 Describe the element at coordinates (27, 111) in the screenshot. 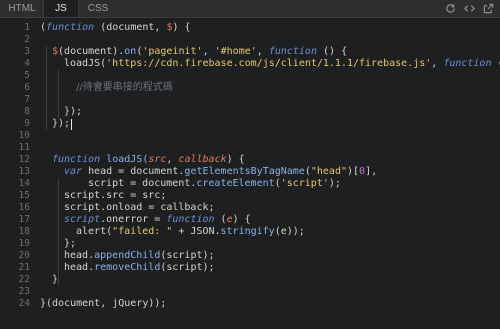

I see `line-number: 8` at that location.